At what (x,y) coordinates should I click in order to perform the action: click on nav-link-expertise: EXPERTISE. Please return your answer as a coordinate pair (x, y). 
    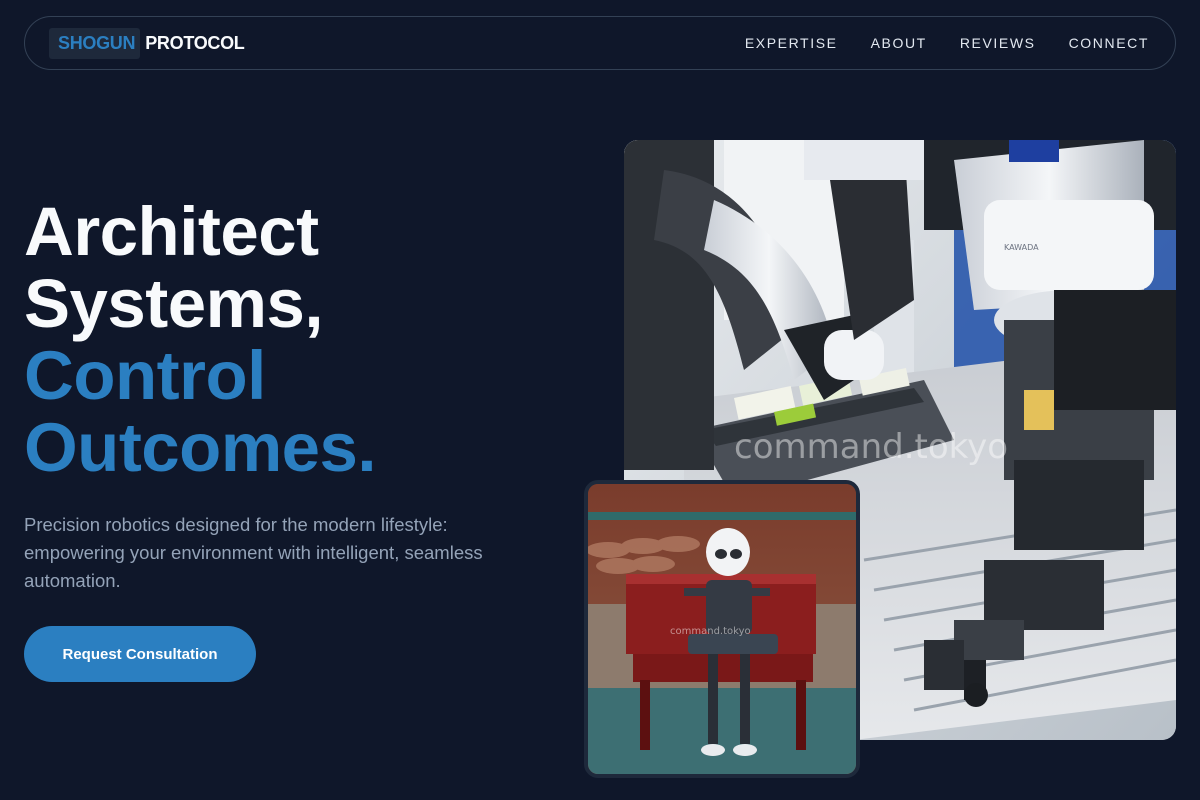
    Looking at the image, I should click on (791, 43).